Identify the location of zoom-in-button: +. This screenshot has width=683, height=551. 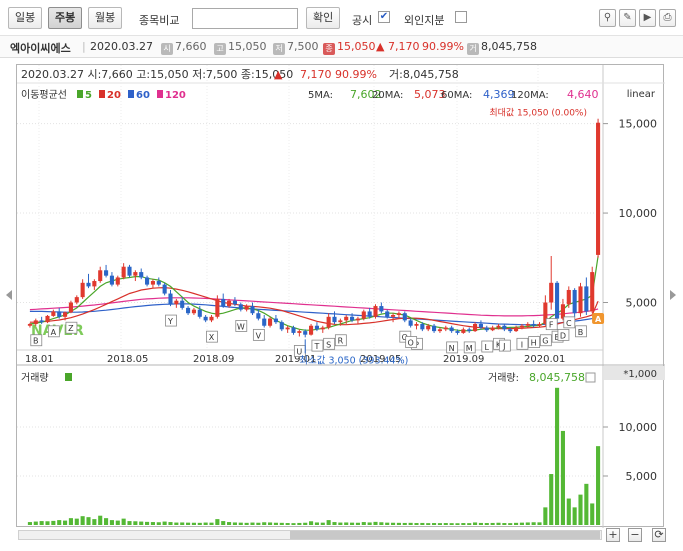
(613, 535).